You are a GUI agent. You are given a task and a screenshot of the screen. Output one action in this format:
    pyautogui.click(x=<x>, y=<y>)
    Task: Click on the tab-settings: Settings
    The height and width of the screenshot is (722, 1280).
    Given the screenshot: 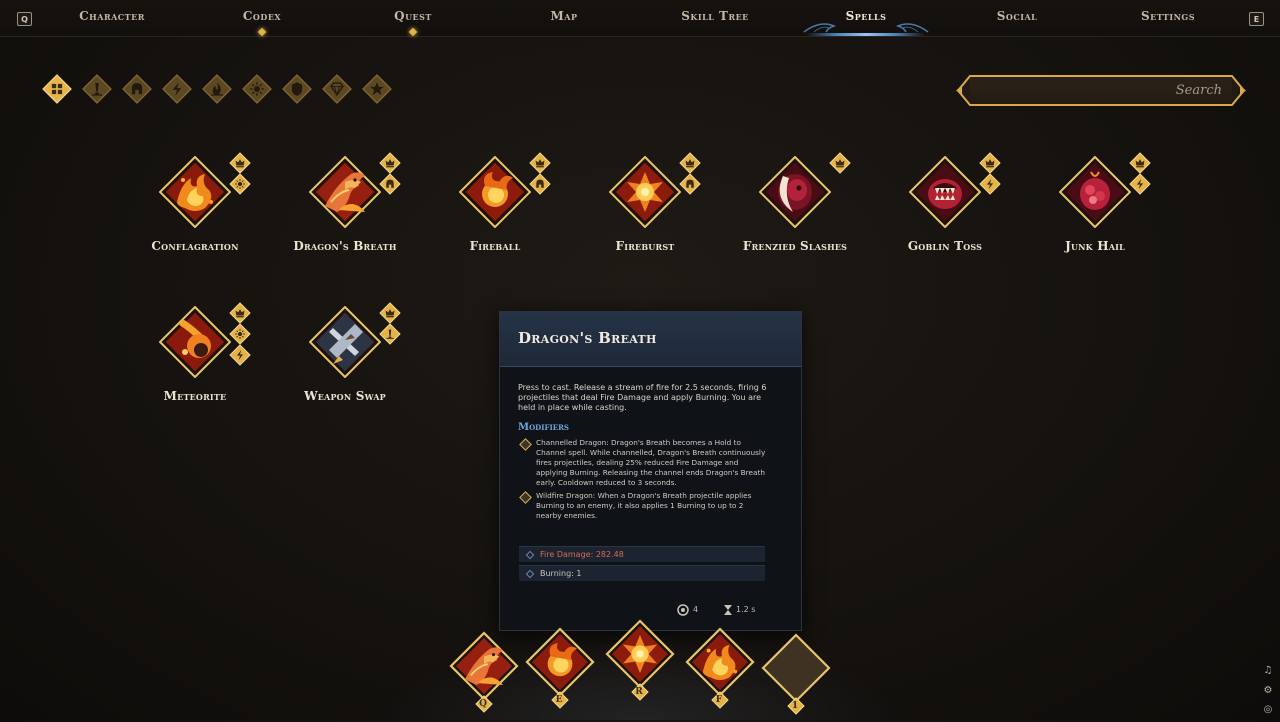 What is the action you would take?
    pyautogui.click(x=1168, y=16)
    